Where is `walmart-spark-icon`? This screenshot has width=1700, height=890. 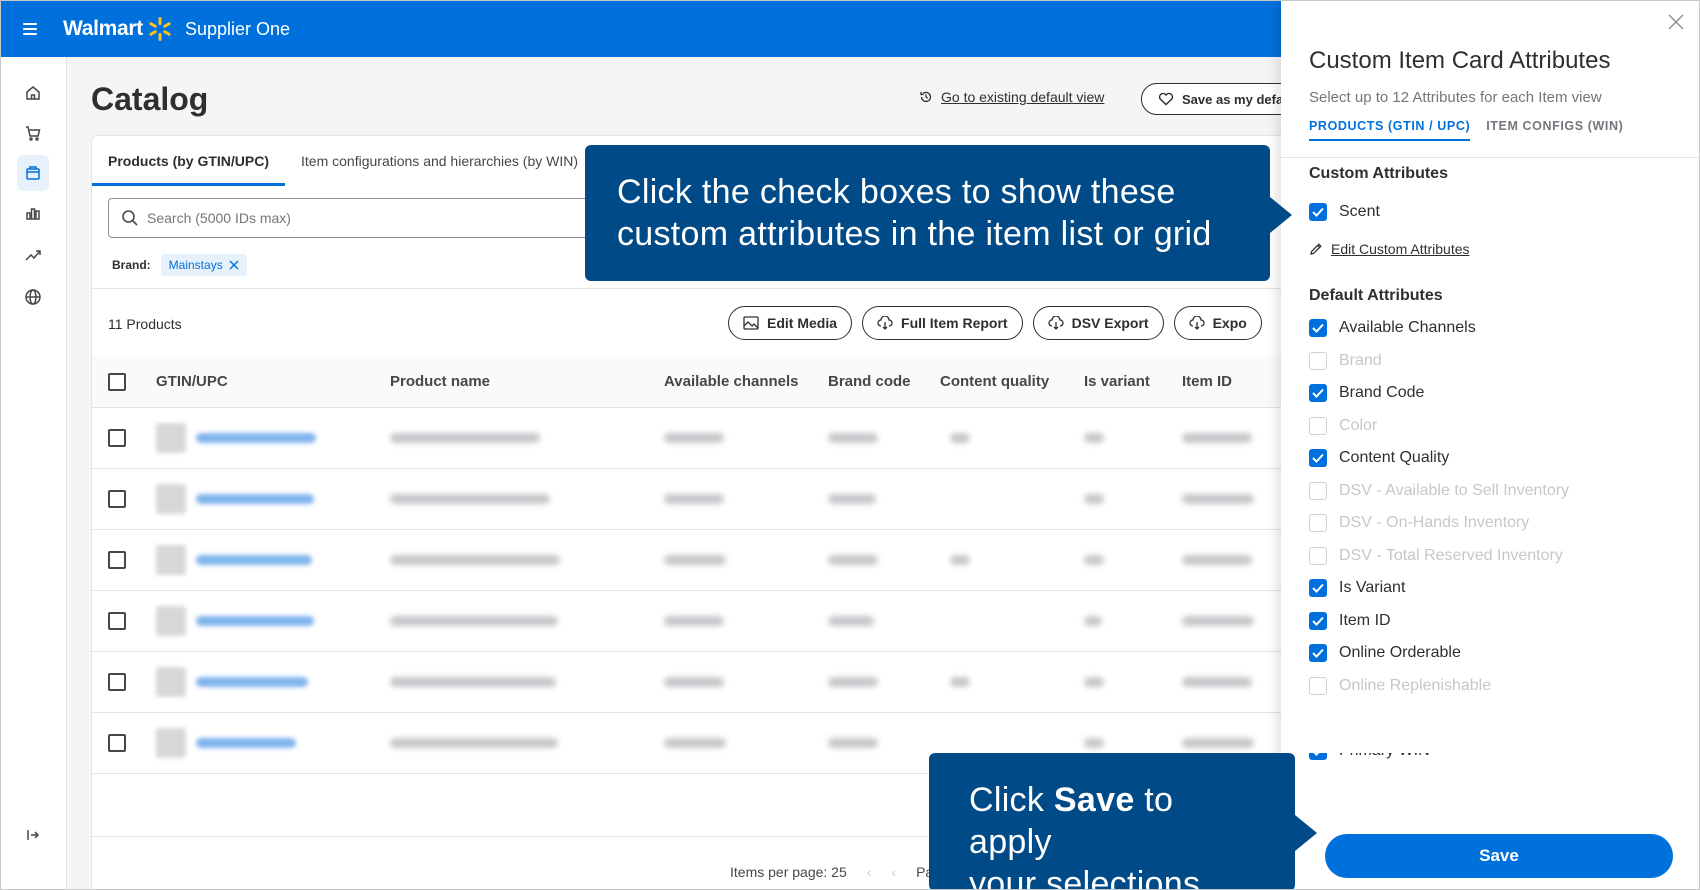
walmart-spark-icon is located at coordinates (160, 29).